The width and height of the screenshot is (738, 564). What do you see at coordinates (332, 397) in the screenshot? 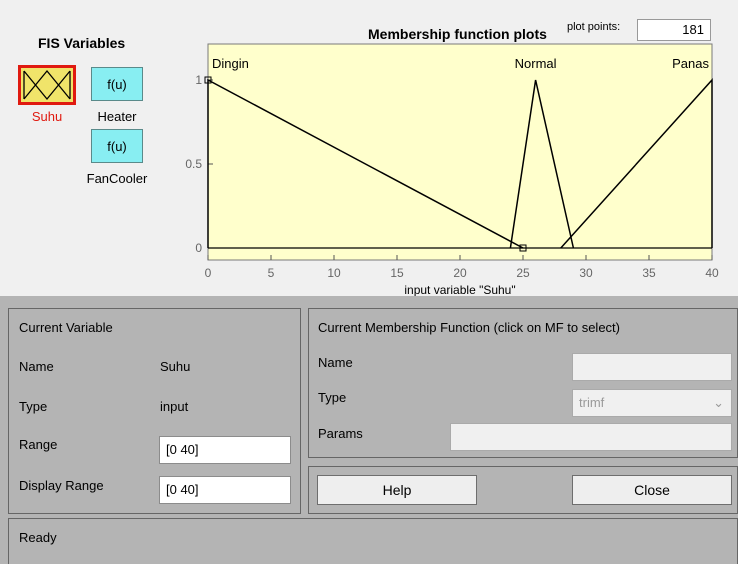
I see `mf-type-label: Type` at bounding box center [332, 397].